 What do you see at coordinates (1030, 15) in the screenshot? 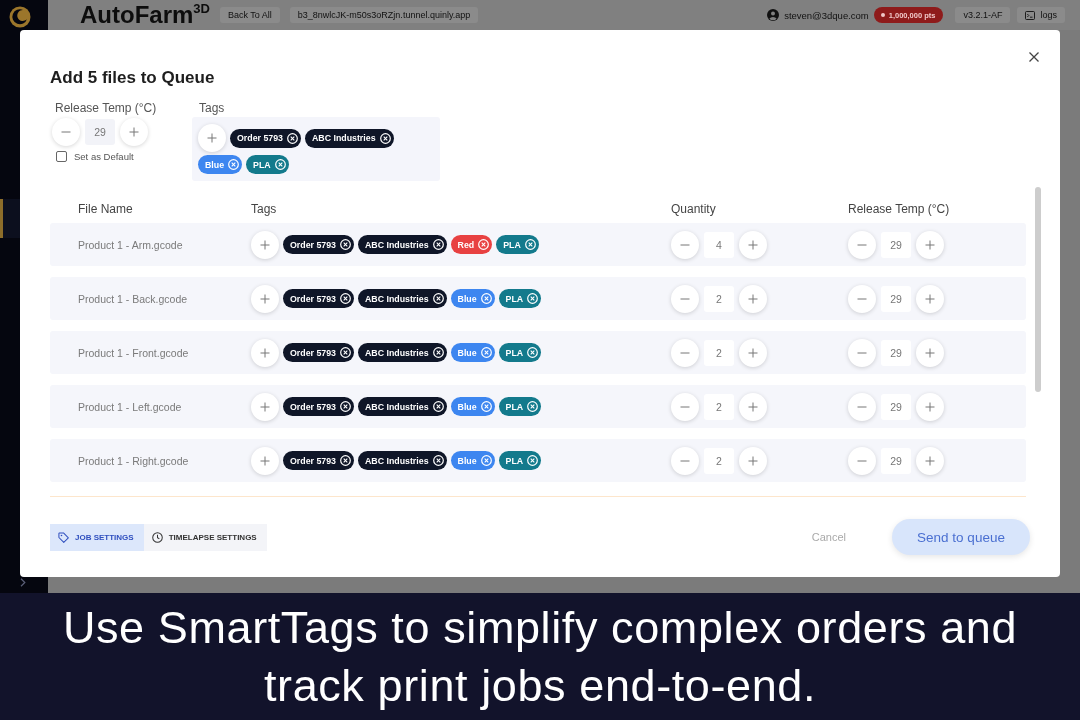
I see `terminal-icon` at bounding box center [1030, 15].